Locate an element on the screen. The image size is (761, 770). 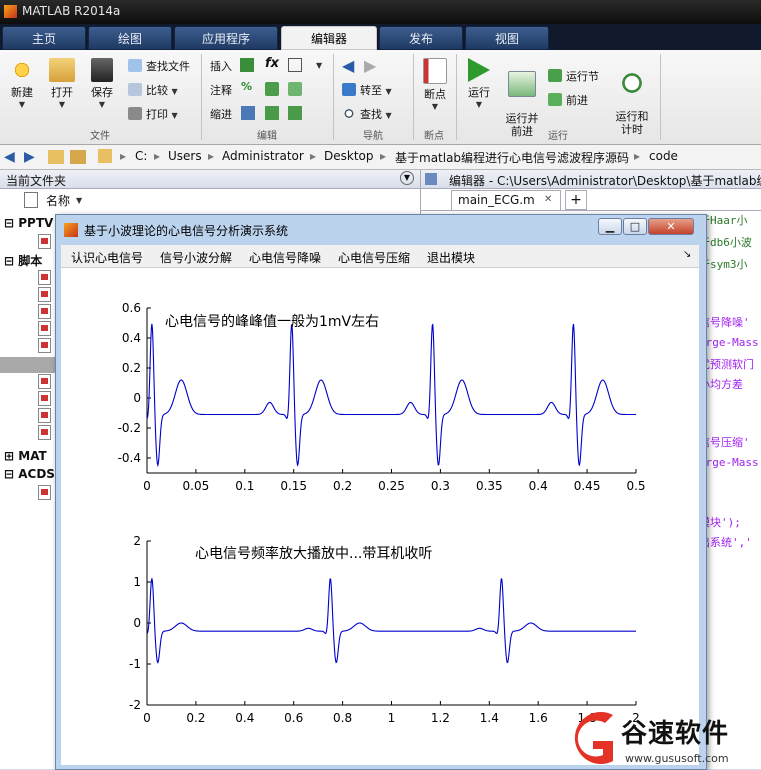
x-tick-label: 0.05 is located at coordinates (196, 486).